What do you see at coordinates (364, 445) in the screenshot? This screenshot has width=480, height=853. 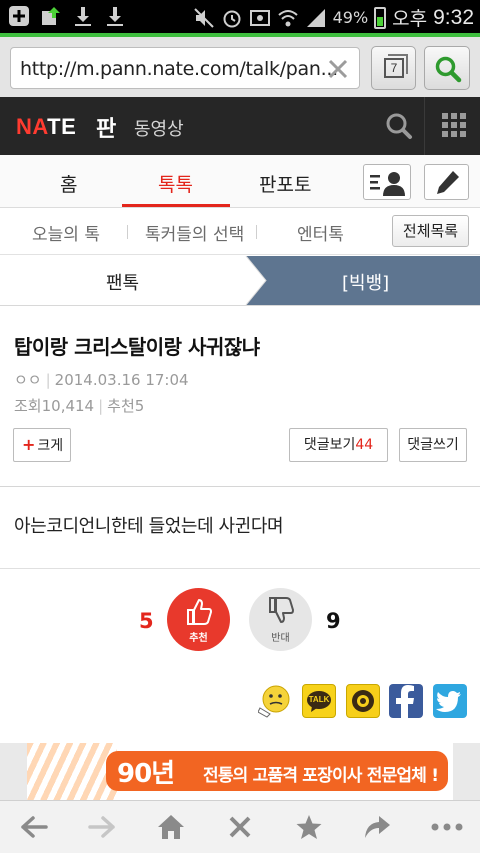 I see `comment-count: 44` at bounding box center [364, 445].